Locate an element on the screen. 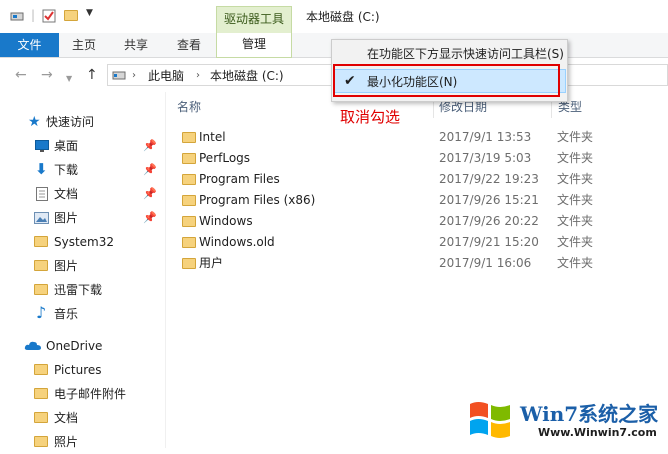 The width and height of the screenshot is (668, 454). file-modified: 2017/9/22 19:23 is located at coordinates (489, 179).